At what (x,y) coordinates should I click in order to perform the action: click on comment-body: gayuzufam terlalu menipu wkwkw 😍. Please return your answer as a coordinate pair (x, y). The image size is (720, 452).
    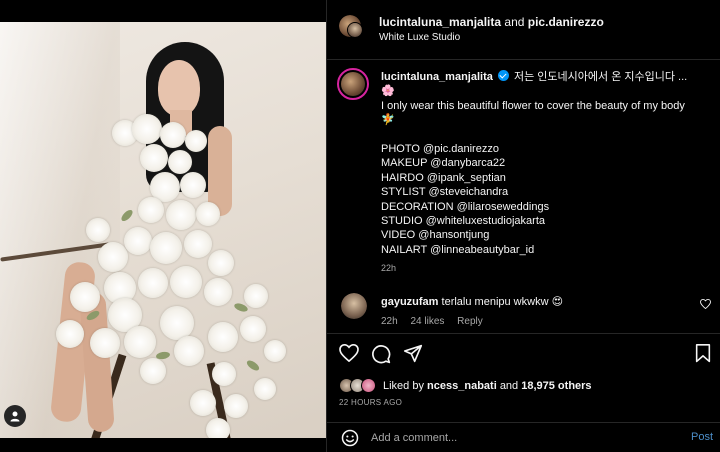
    Looking at the image, I should click on (472, 301).